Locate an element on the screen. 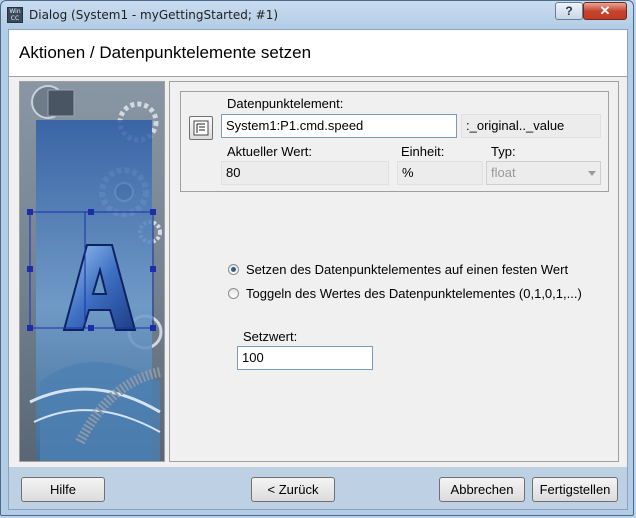  cancel-button: Abbrechen is located at coordinates (482, 489).